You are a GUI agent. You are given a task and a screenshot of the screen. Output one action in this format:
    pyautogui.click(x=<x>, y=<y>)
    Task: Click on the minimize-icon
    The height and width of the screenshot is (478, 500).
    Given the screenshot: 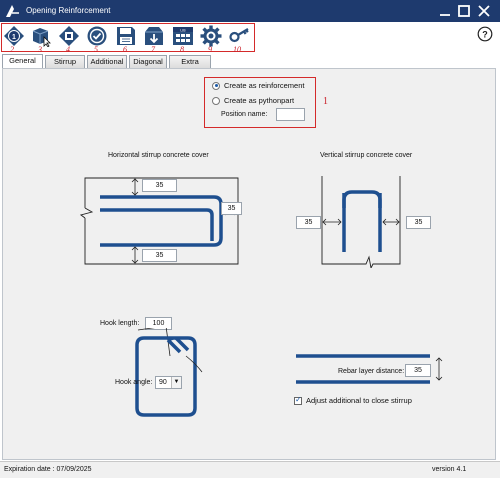 What is the action you would take?
    pyautogui.click(x=445, y=11)
    